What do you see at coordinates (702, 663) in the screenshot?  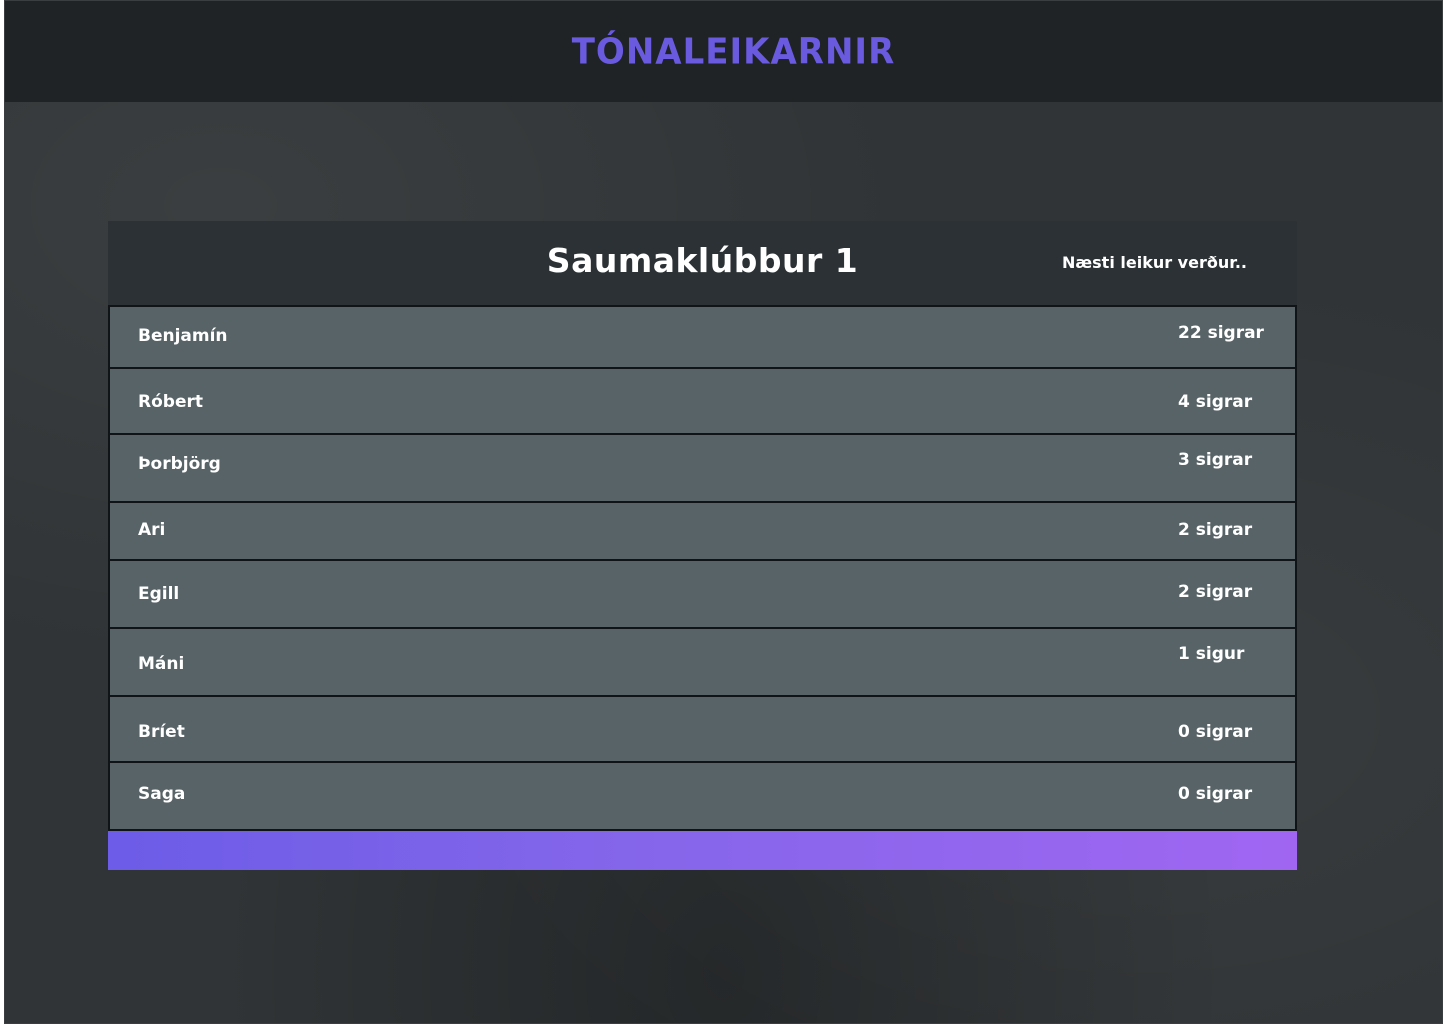 I see `player-row: Máni 1 sigur` at bounding box center [702, 663].